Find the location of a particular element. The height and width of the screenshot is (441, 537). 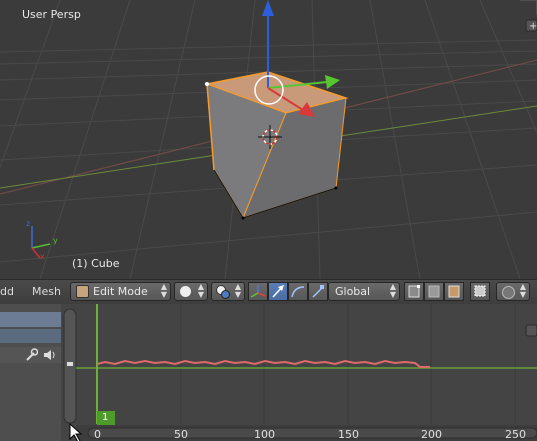

edge-select-icon is located at coordinates (434, 291).